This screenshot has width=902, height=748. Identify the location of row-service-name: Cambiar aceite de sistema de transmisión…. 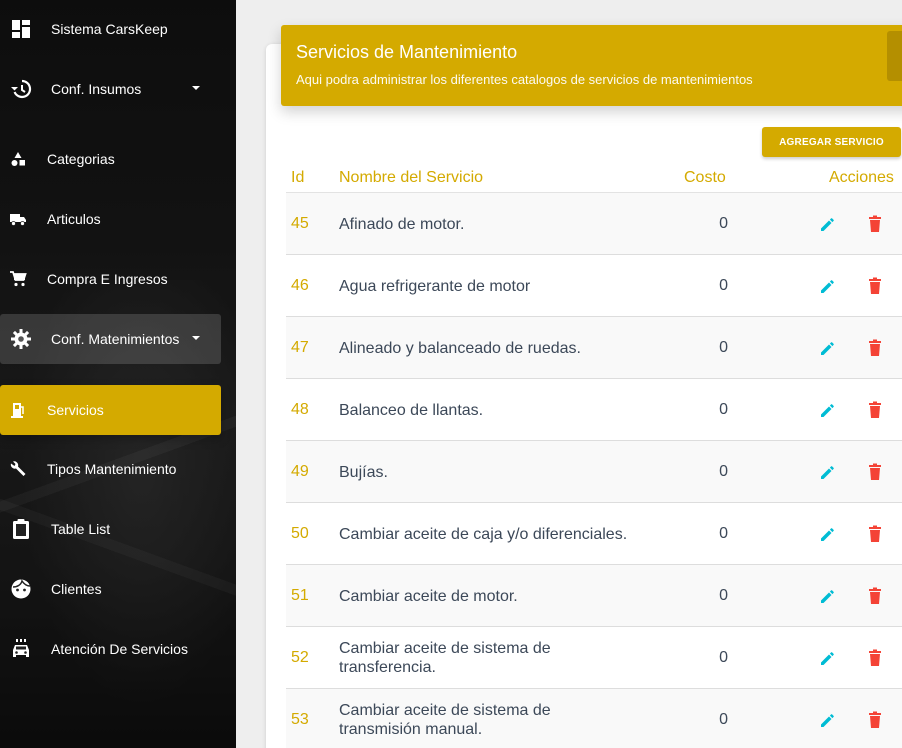
(445, 720).